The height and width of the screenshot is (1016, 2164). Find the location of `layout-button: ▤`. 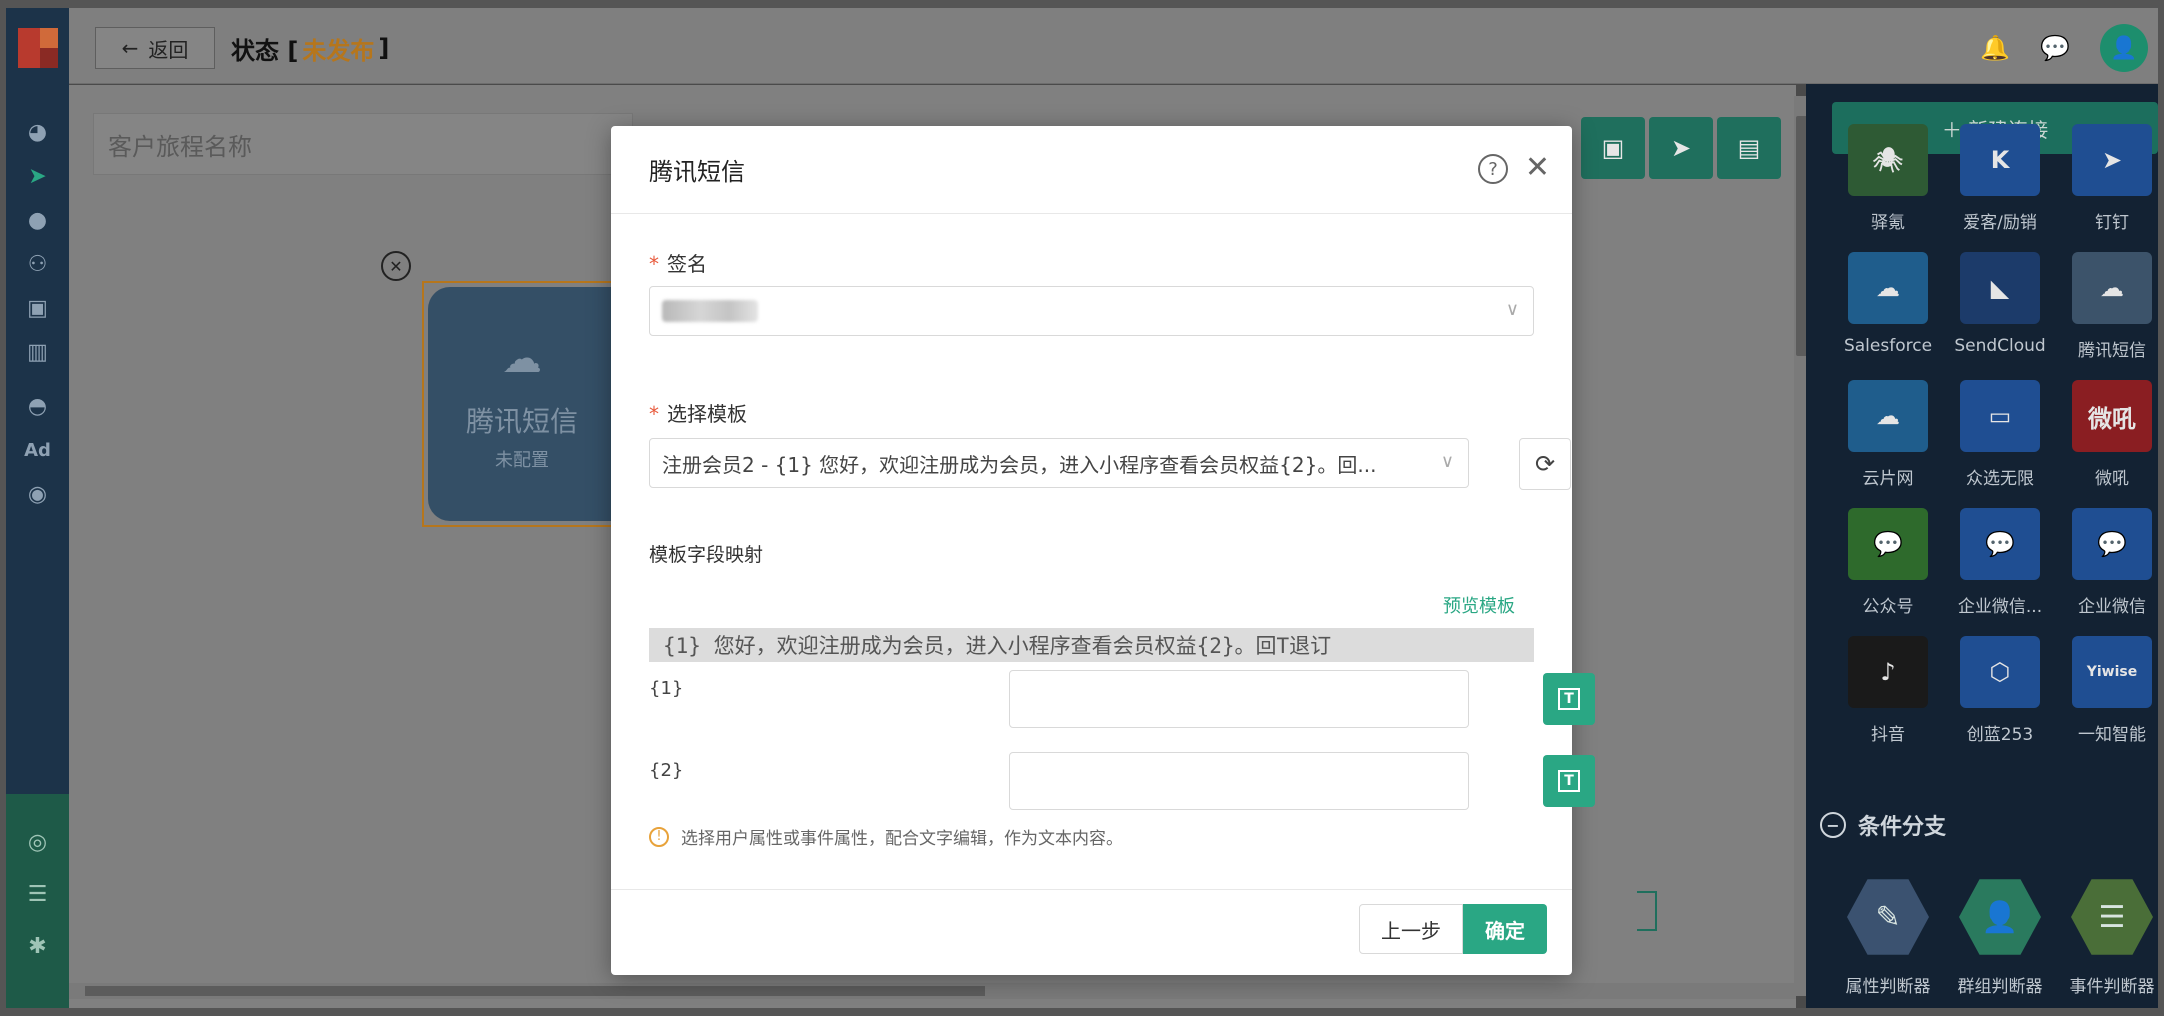

layout-button: ▤ is located at coordinates (1749, 148).